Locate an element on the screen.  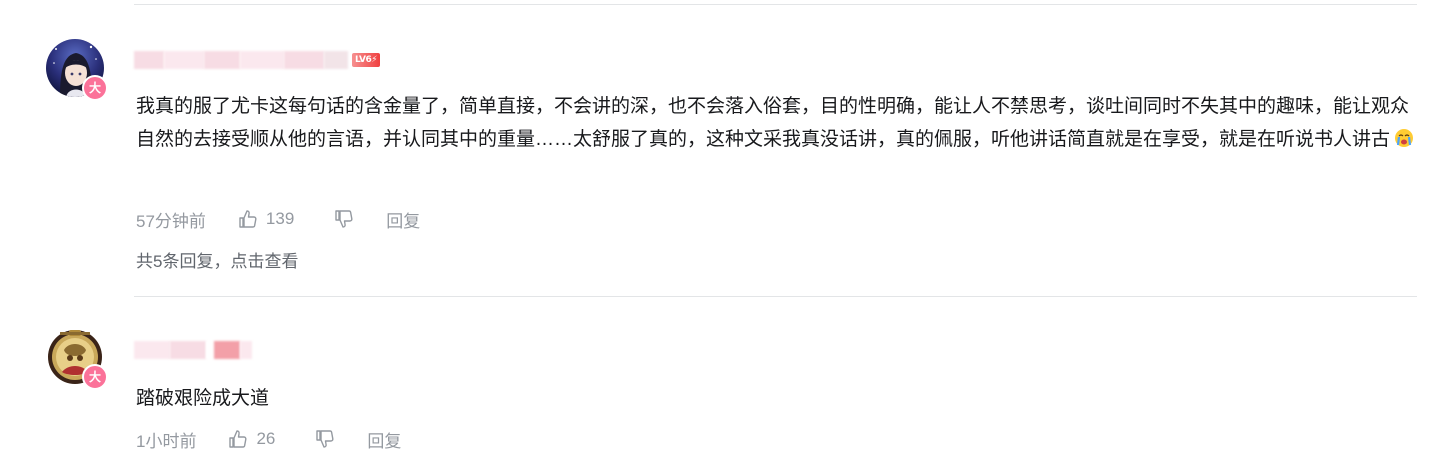
like-count: 26 is located at coordinates (266, 438).